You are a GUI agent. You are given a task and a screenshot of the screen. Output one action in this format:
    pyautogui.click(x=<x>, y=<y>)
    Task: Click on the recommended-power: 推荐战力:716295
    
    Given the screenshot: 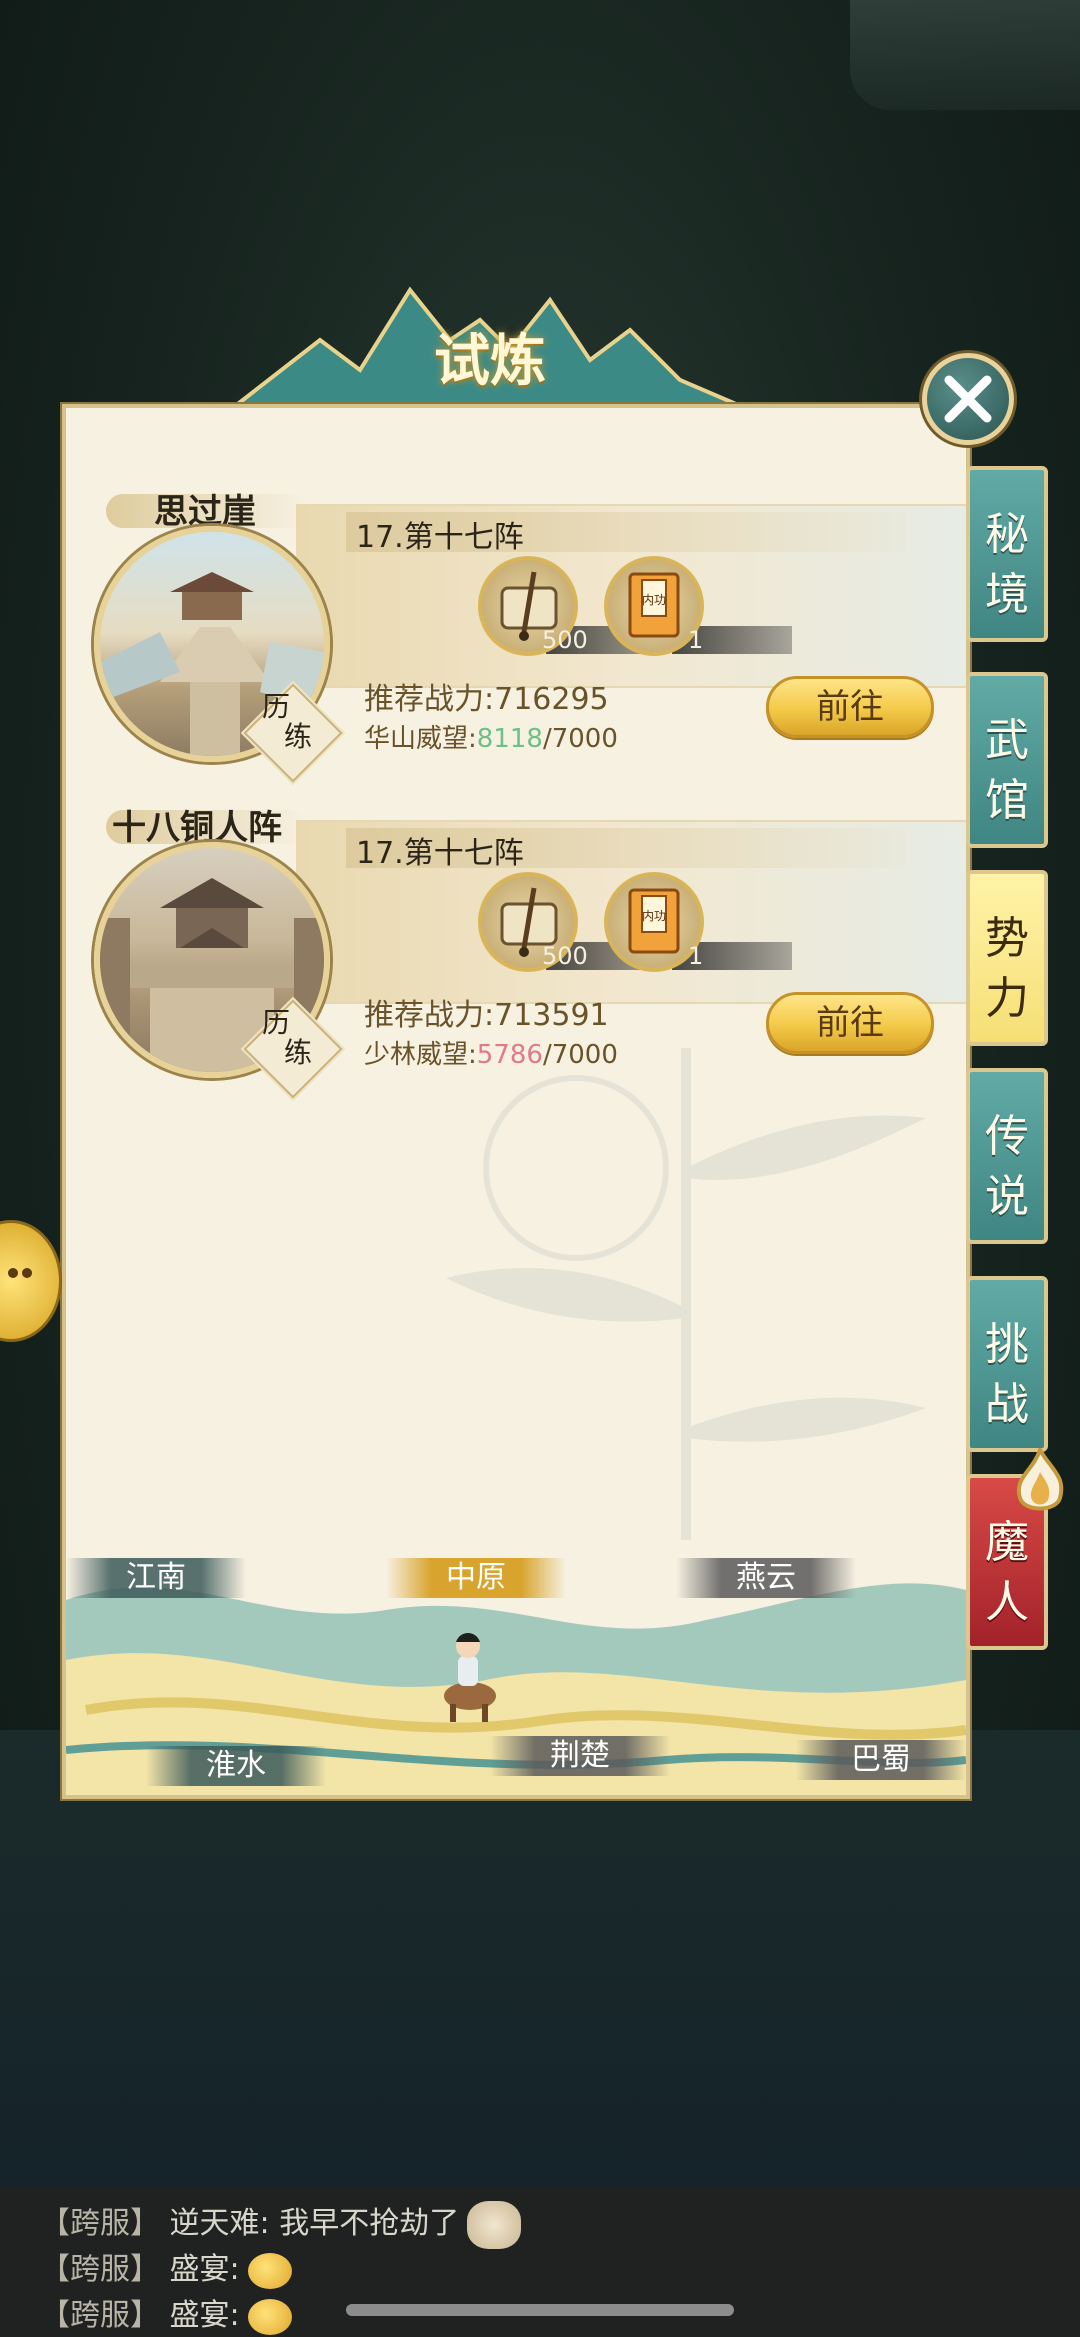 What is the action you would take?
    pyautogui.click(x=486, y=699)
    